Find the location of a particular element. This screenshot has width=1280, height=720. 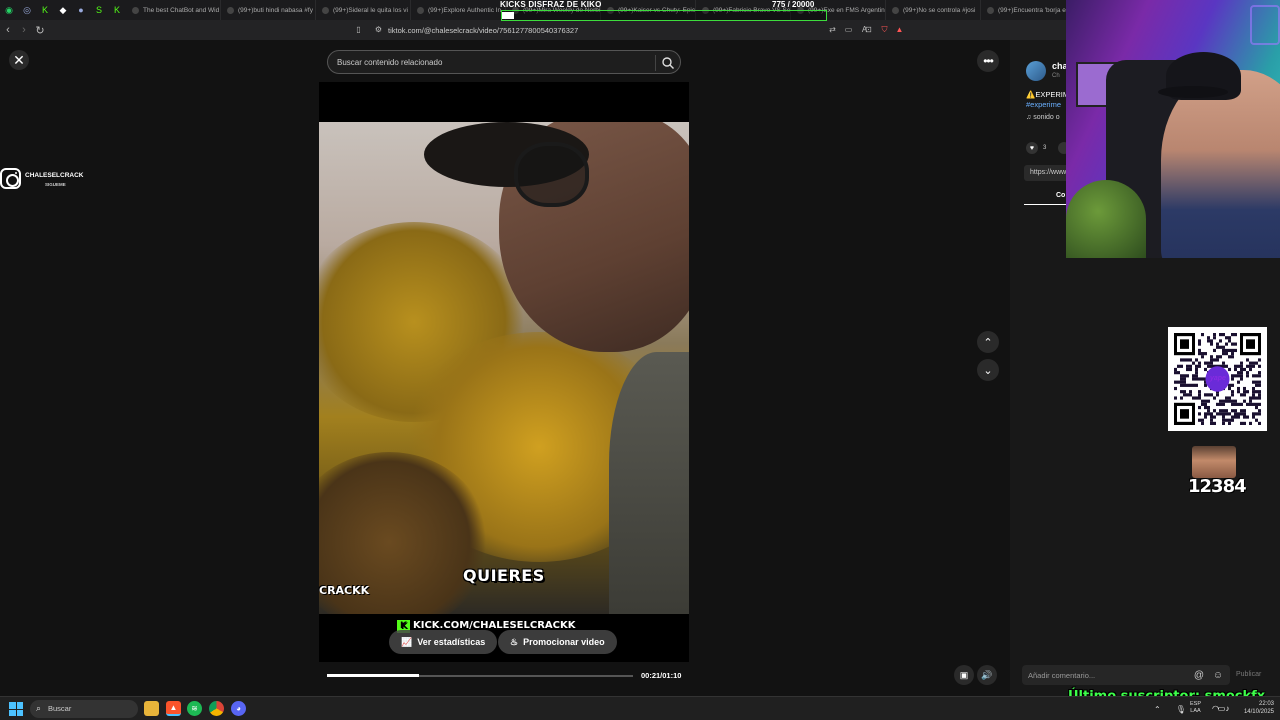

speaker-icon: ♪ is located at coordinates (1227, 708).